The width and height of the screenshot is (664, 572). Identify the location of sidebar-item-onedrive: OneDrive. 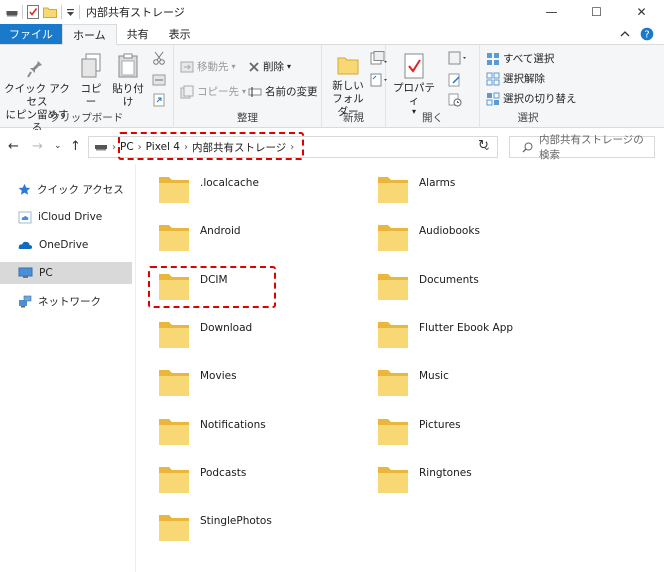
(66, 245).